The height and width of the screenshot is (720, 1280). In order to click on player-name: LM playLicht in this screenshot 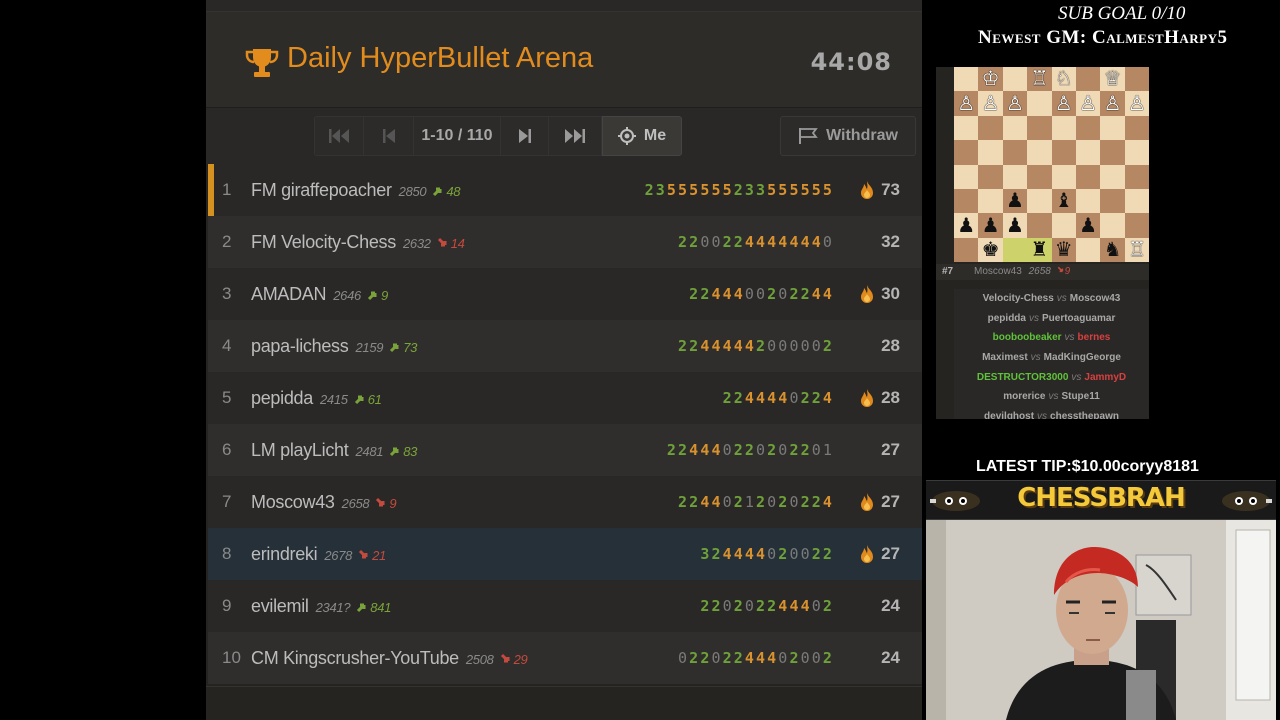, I will do `click(300, 450)`.